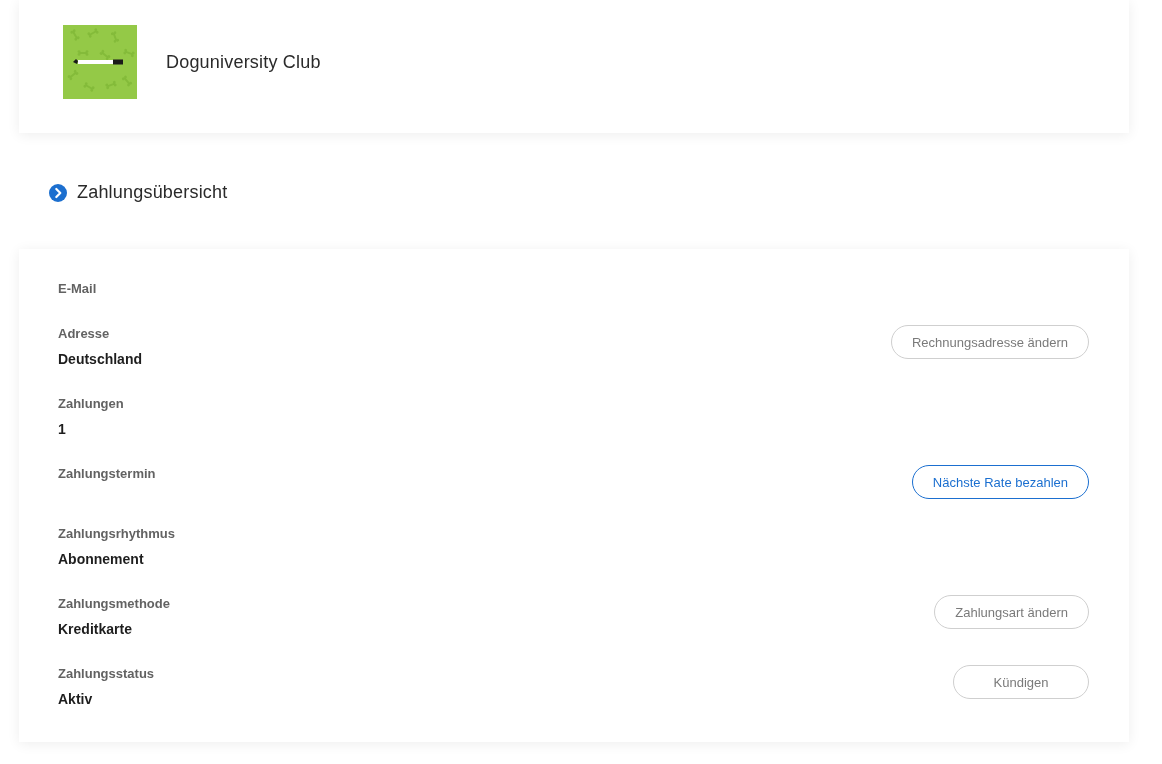 Image resolution: width=1162 pixels, height=764 pixels. I want to click on field-label: E-Mail, so click(77, 289).